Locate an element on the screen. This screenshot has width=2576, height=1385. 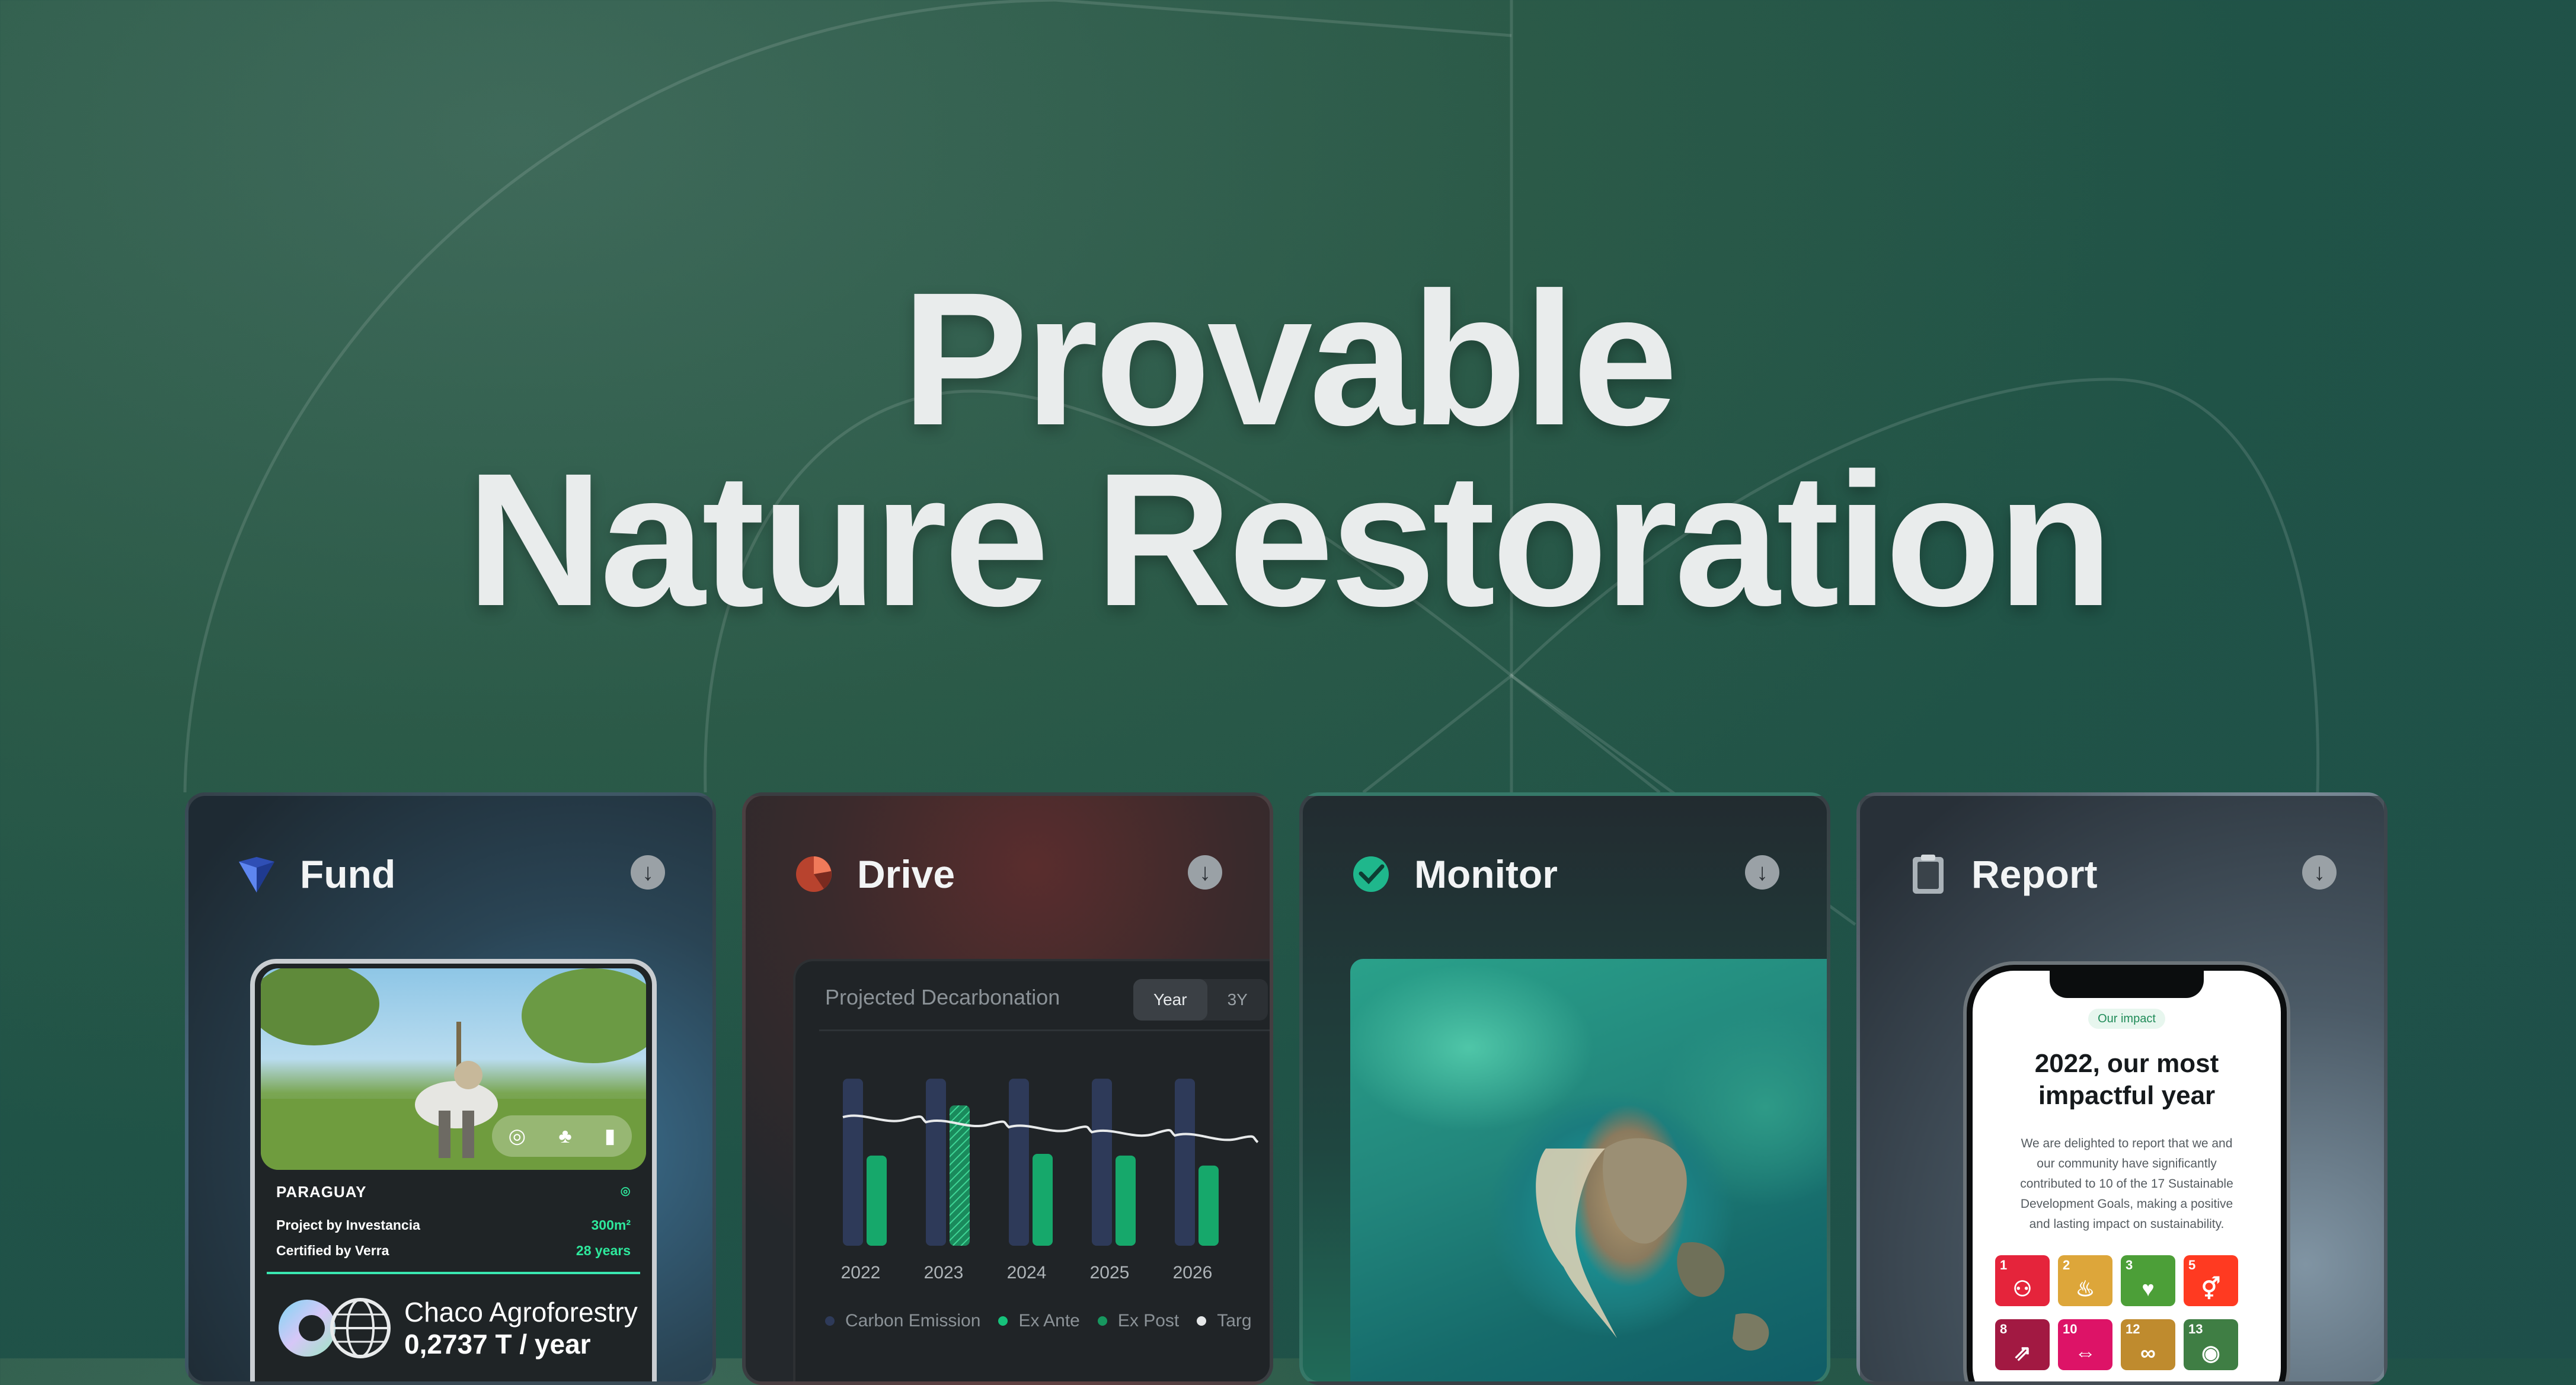
report-body-line: contributed to 10 of the 17 Sustainable is located at coordinates (2126, 1184).